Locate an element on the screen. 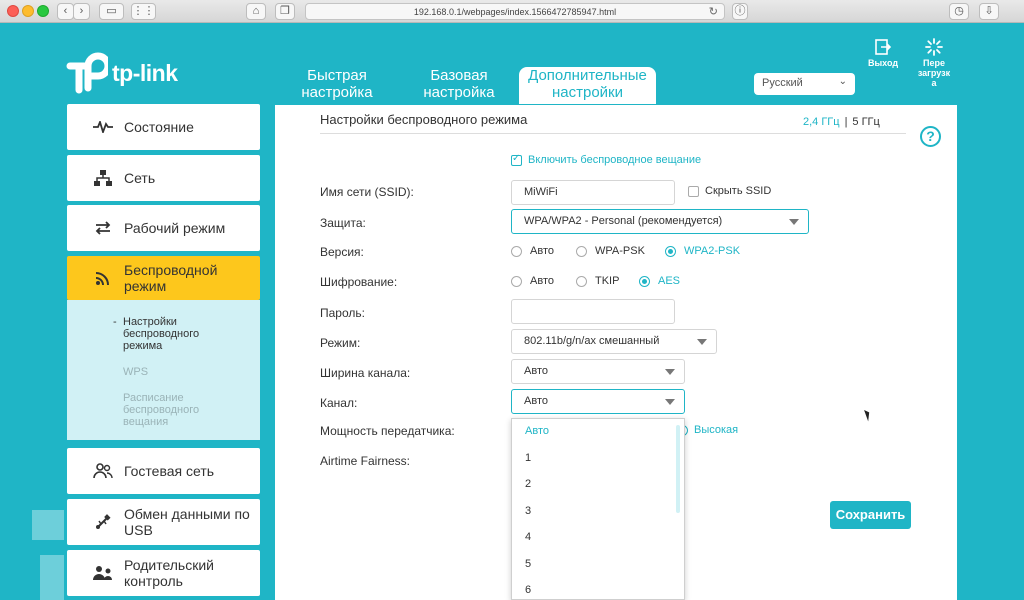  version-wpa2-psk-label: WPA2-PSK is located at coordinates (712, 251).